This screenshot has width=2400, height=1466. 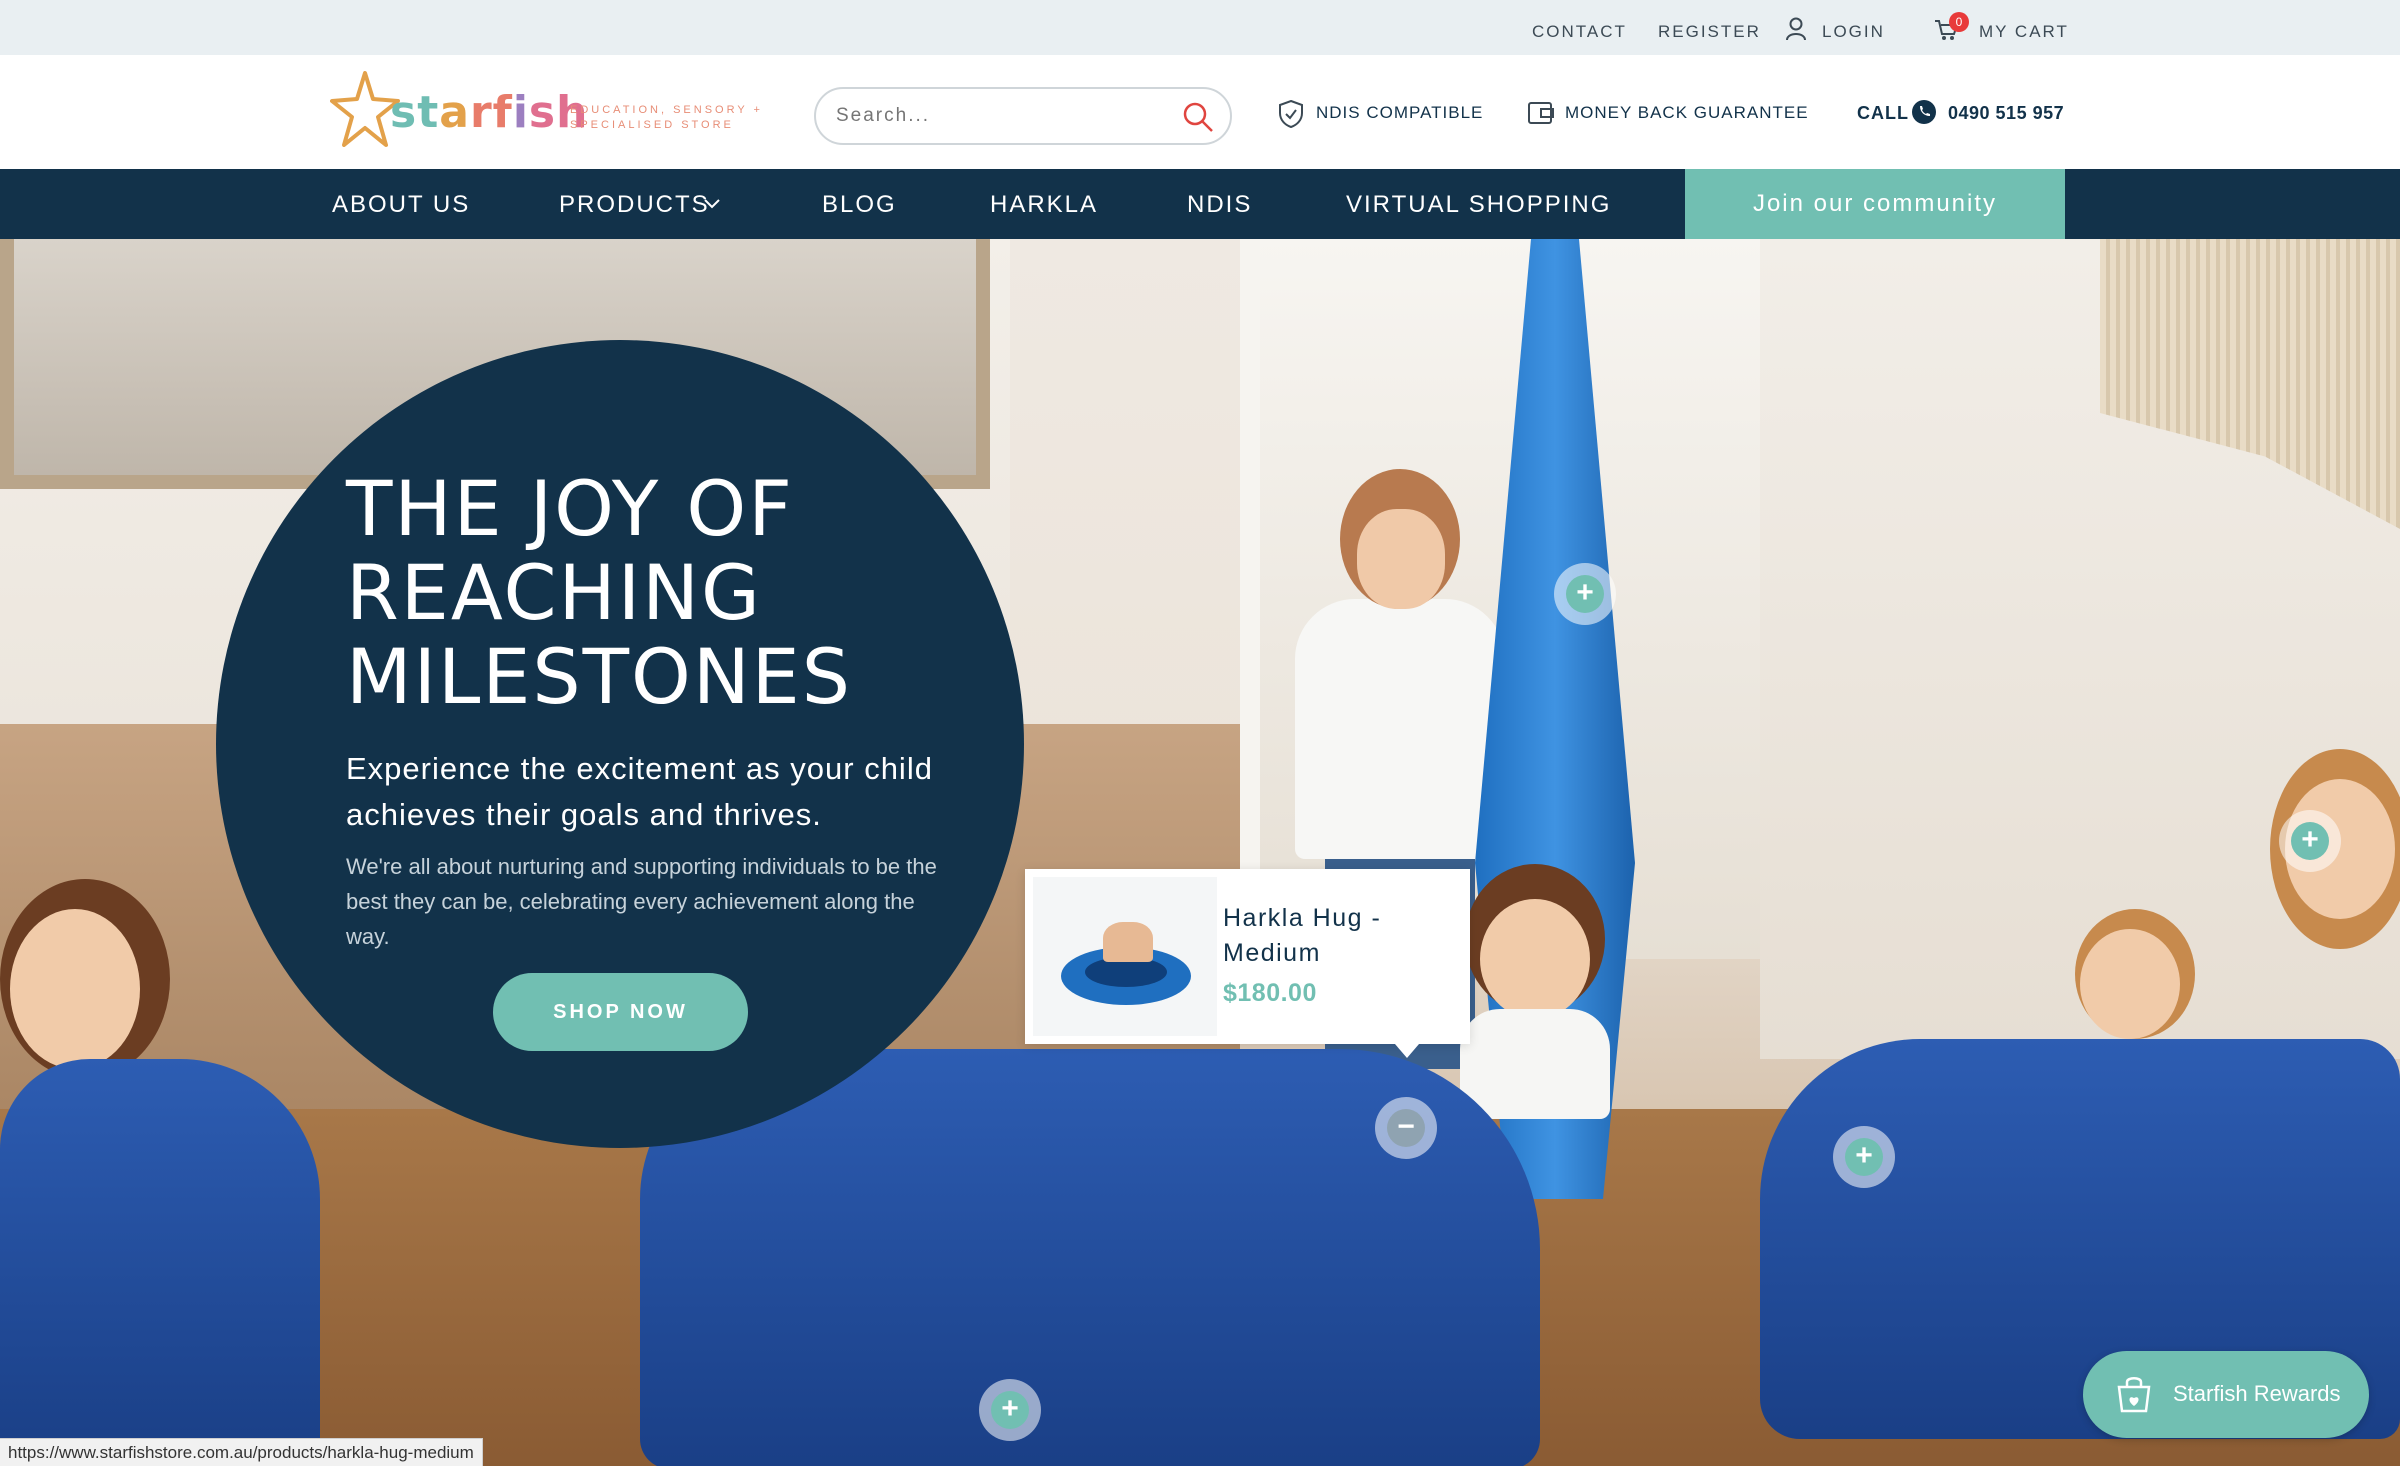 I want to click on starfish-rewards-button: Starfish Rewards, so click(x=2226, y=1394).